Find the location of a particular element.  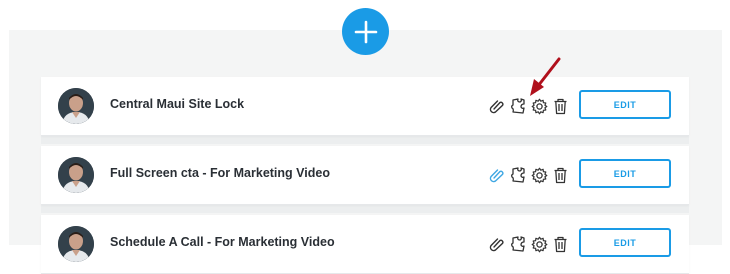

item-title: Schedule A Call - For Marketing Video is located at coordinates (222, 242).